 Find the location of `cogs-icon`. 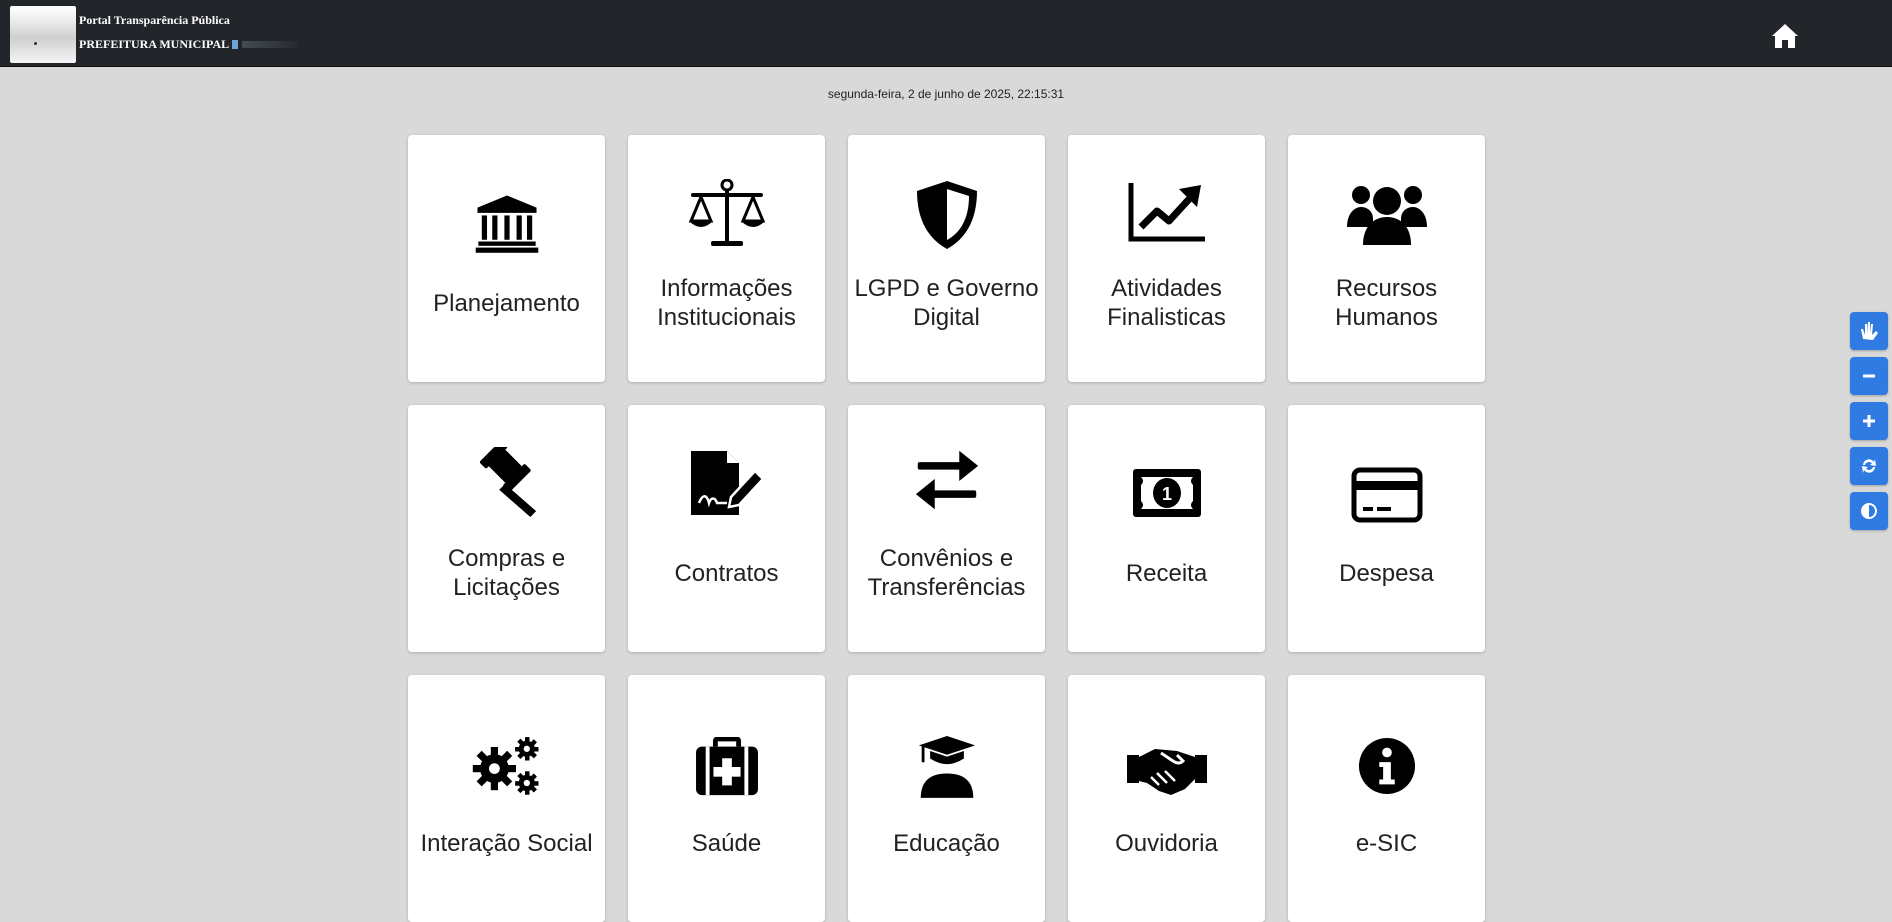

cogs-icon is located at coordinates (505, 766).